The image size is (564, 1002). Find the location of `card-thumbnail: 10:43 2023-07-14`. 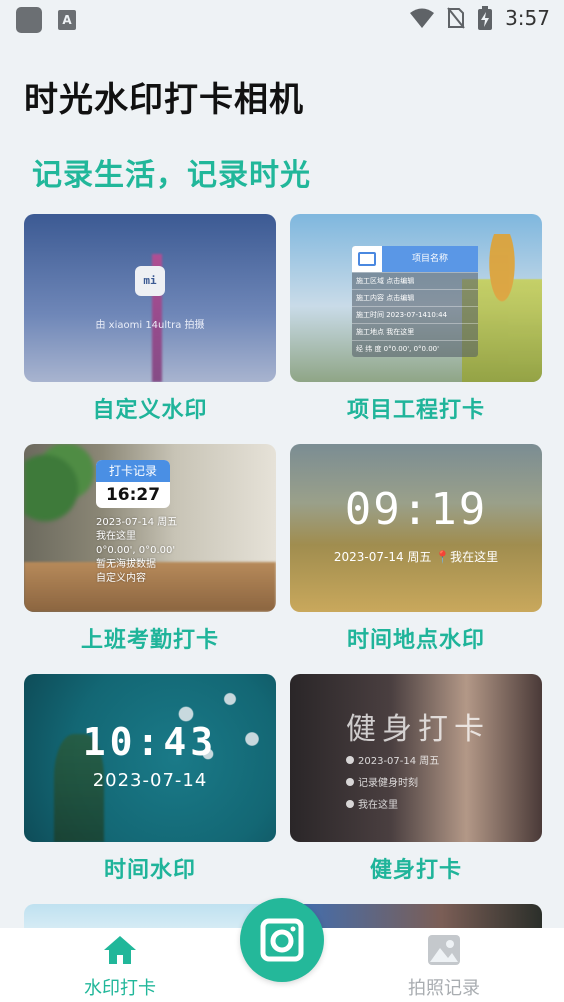

card-thumbnail: 10:43 2023-07-14 is located at coordinates (150, 758).